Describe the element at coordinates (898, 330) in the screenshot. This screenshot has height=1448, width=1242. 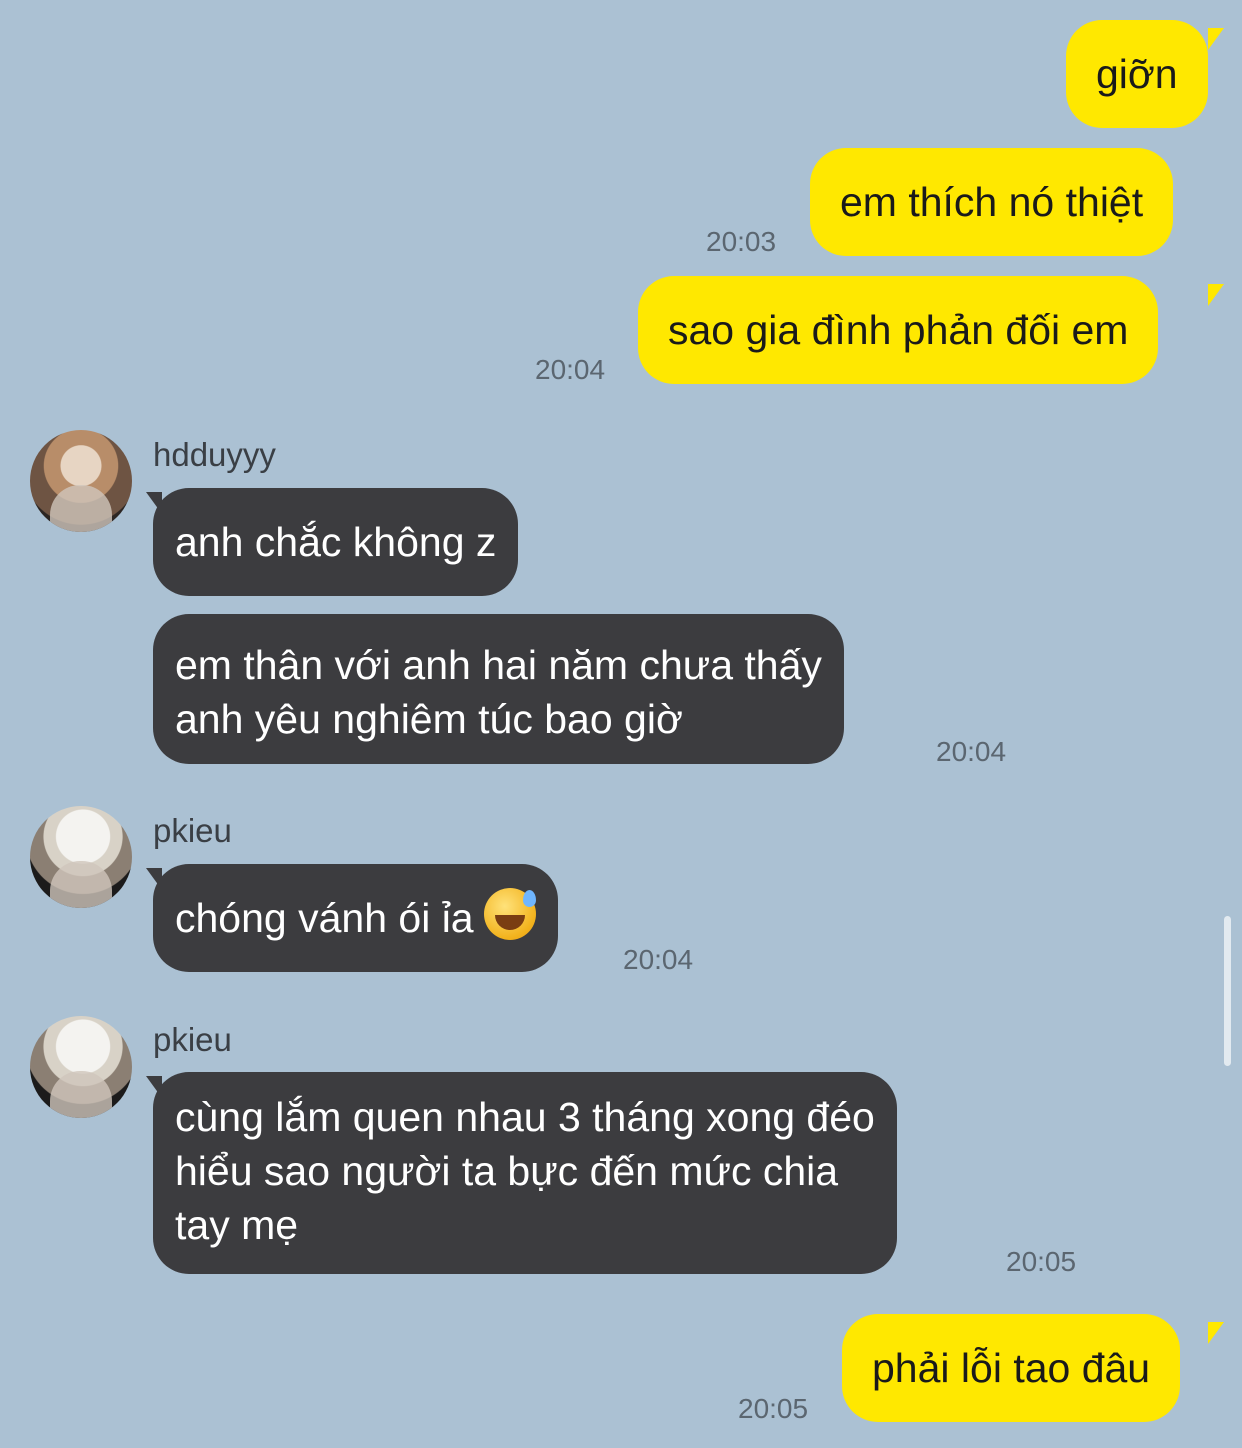
I see `outgoing-message: sao gia đình phản đối em` at that location.